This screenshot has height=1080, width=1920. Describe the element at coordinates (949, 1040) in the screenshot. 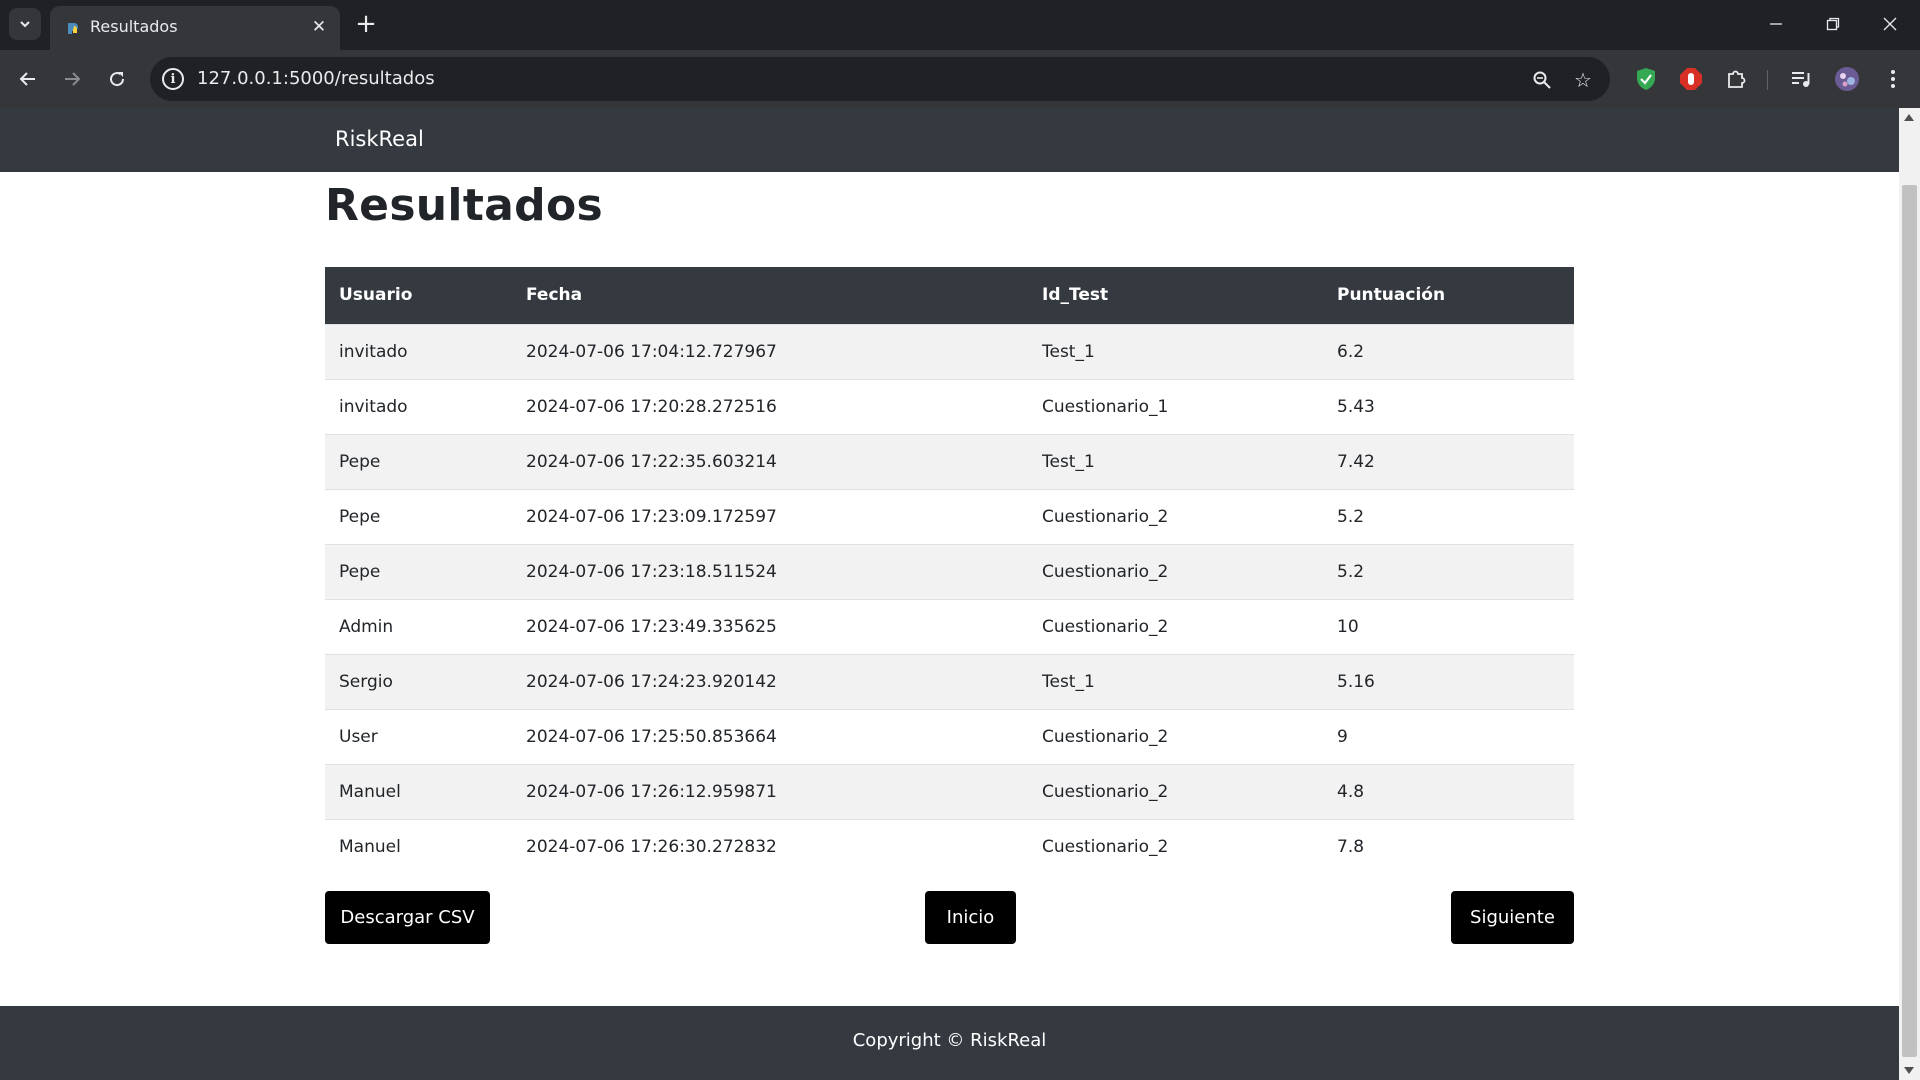

I see `copyright-text: Copyright © RiskReal` at that location.